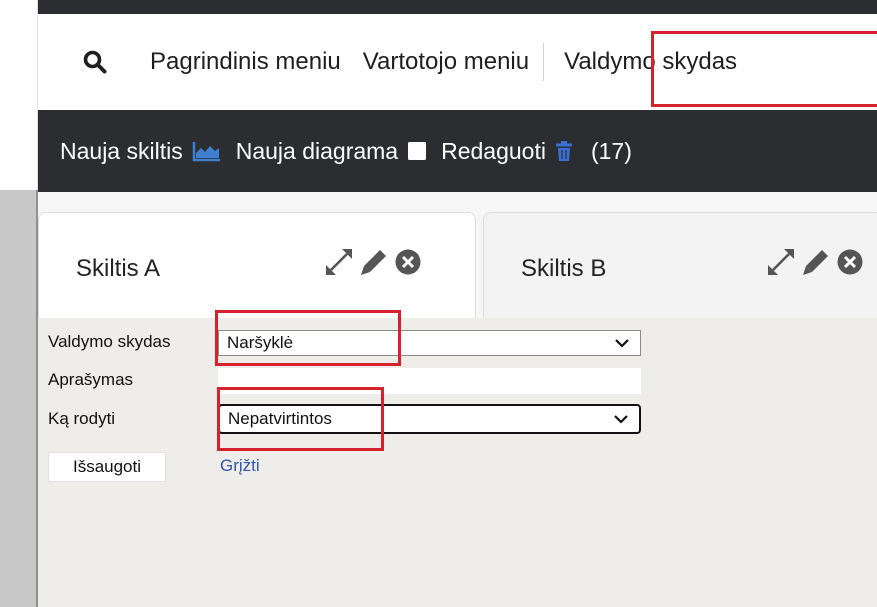  I want to click on new-column-button: Nauja skiltis, so click(121, 151).